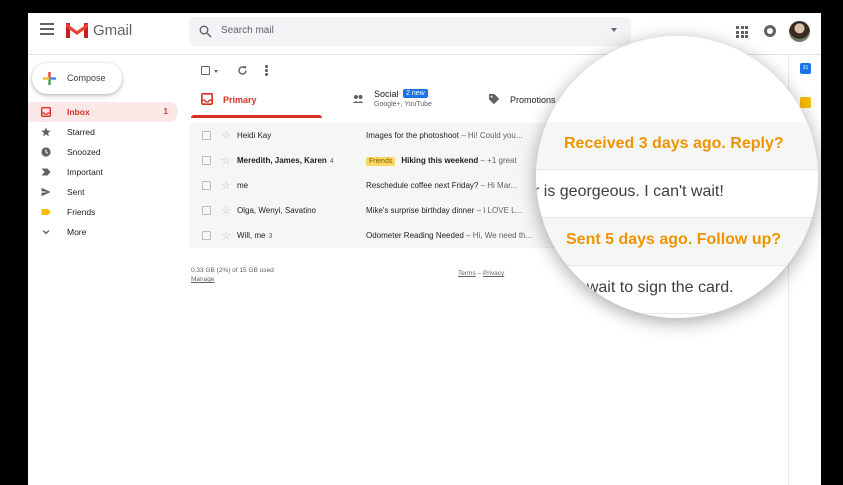  I want to click on keep-icon, so click(805, 102).